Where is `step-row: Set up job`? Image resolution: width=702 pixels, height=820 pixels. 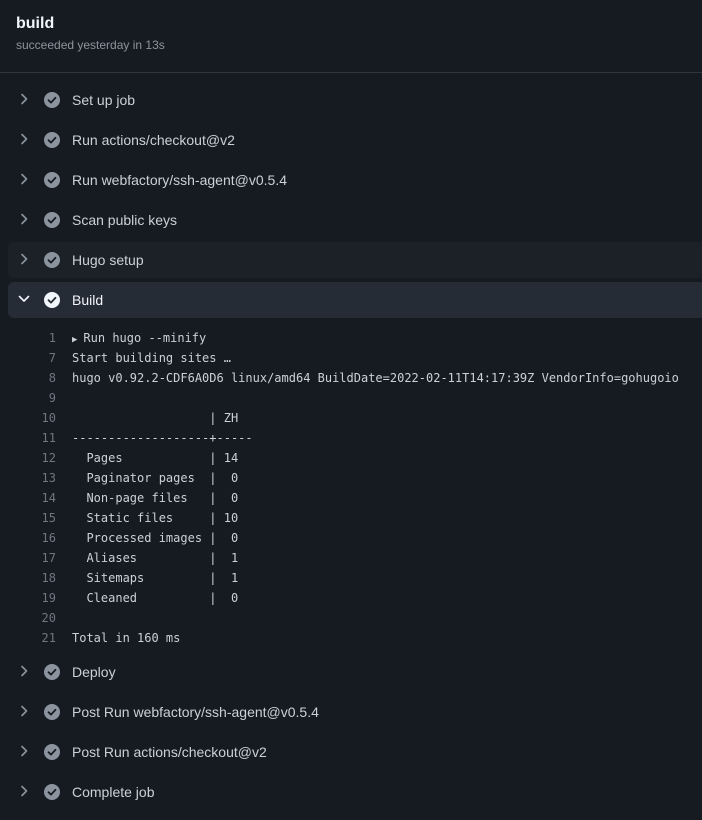 step-row: Set up job is located at coordinates (355, 100).